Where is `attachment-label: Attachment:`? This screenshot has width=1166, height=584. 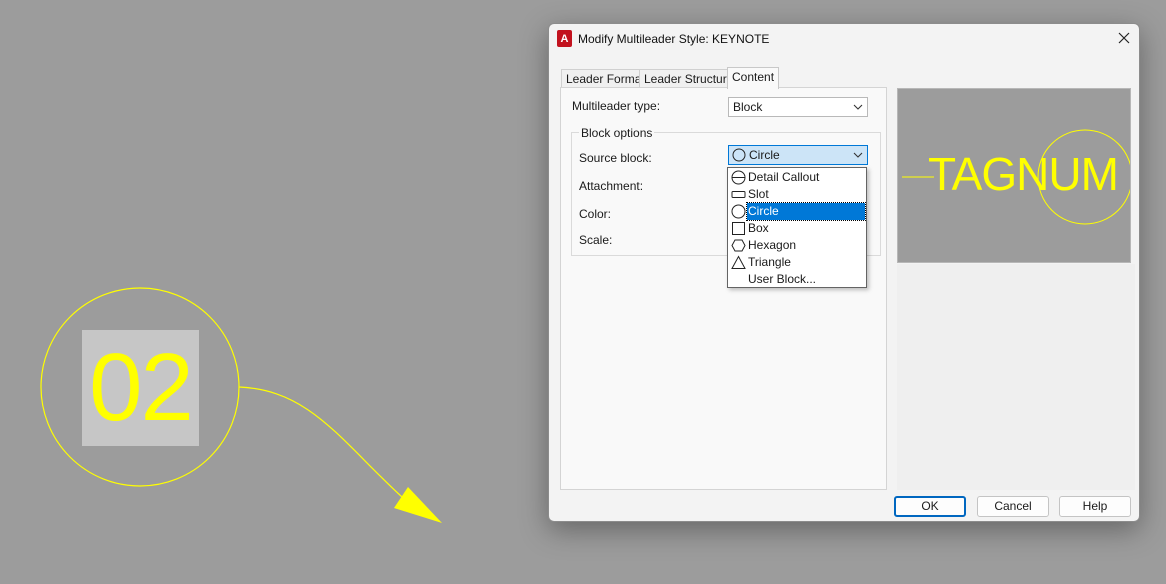 attachment-label: Attachment: is located at coordinates (611, 186).